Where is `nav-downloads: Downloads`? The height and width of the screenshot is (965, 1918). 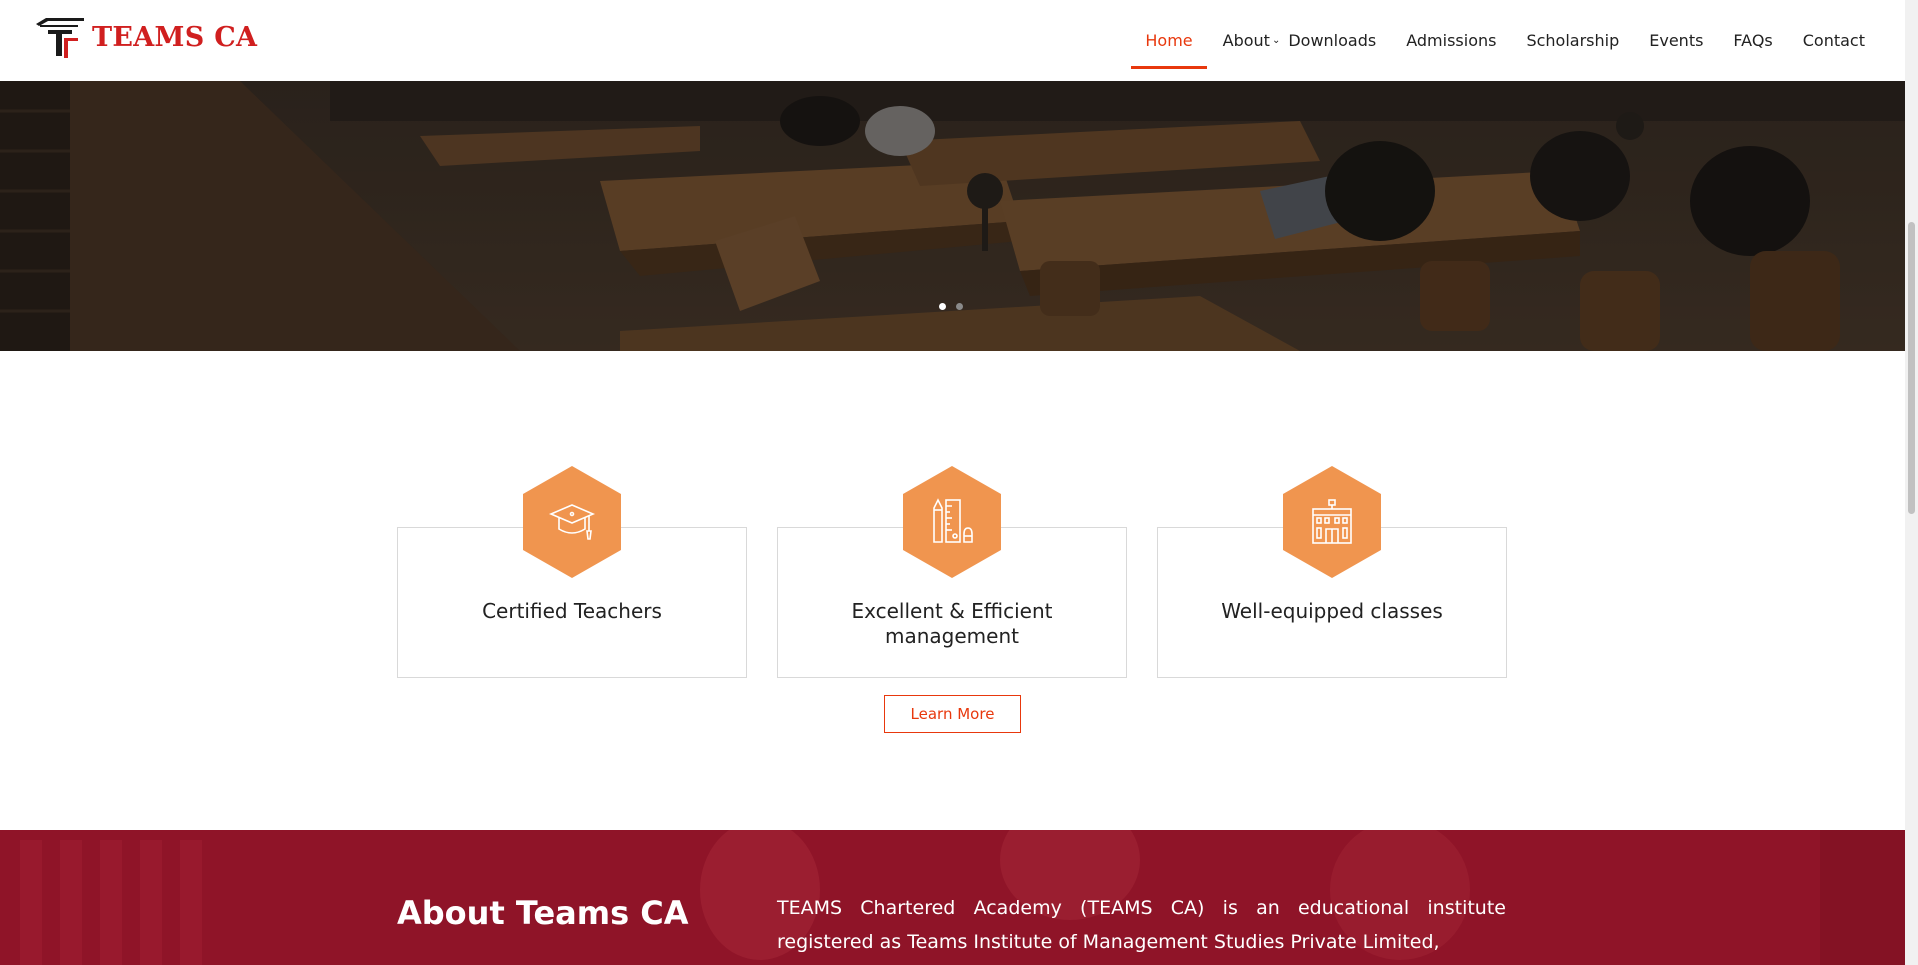 nav-downloads: Downloads is located at coordinates (1332, 41).